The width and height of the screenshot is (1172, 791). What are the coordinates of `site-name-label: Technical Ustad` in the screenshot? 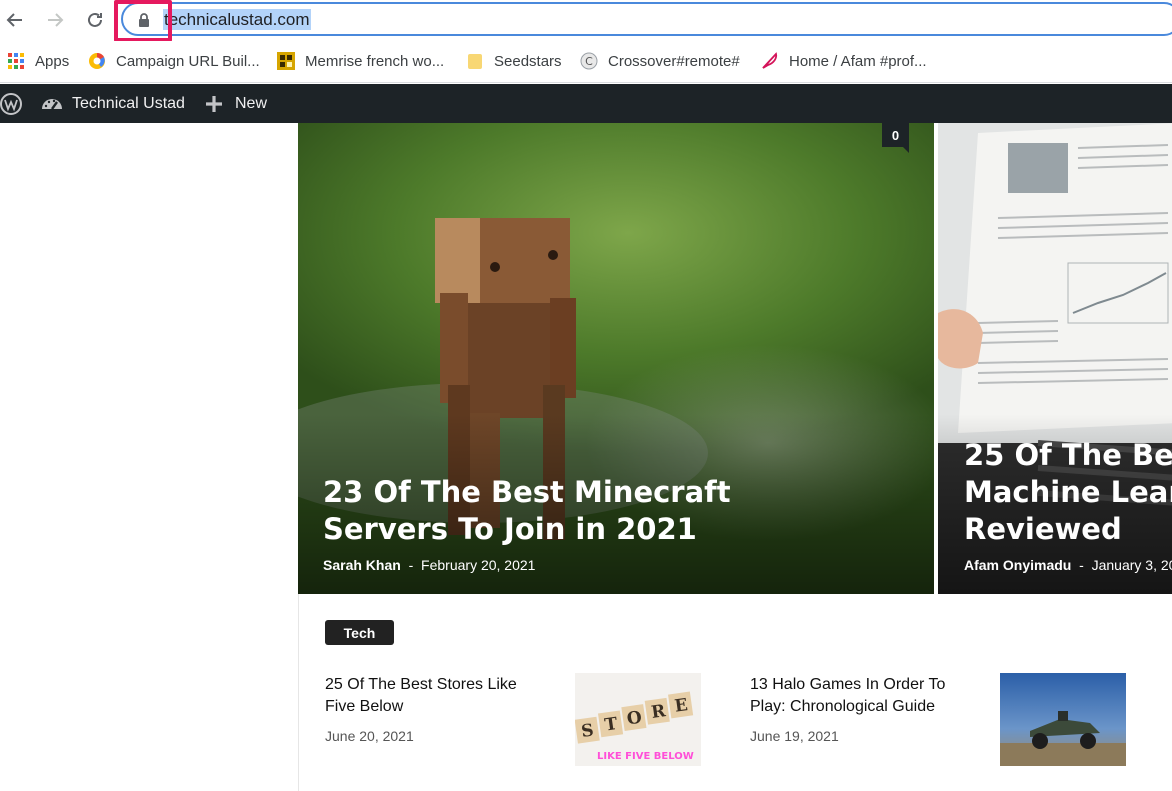 It's located at (128, 103).